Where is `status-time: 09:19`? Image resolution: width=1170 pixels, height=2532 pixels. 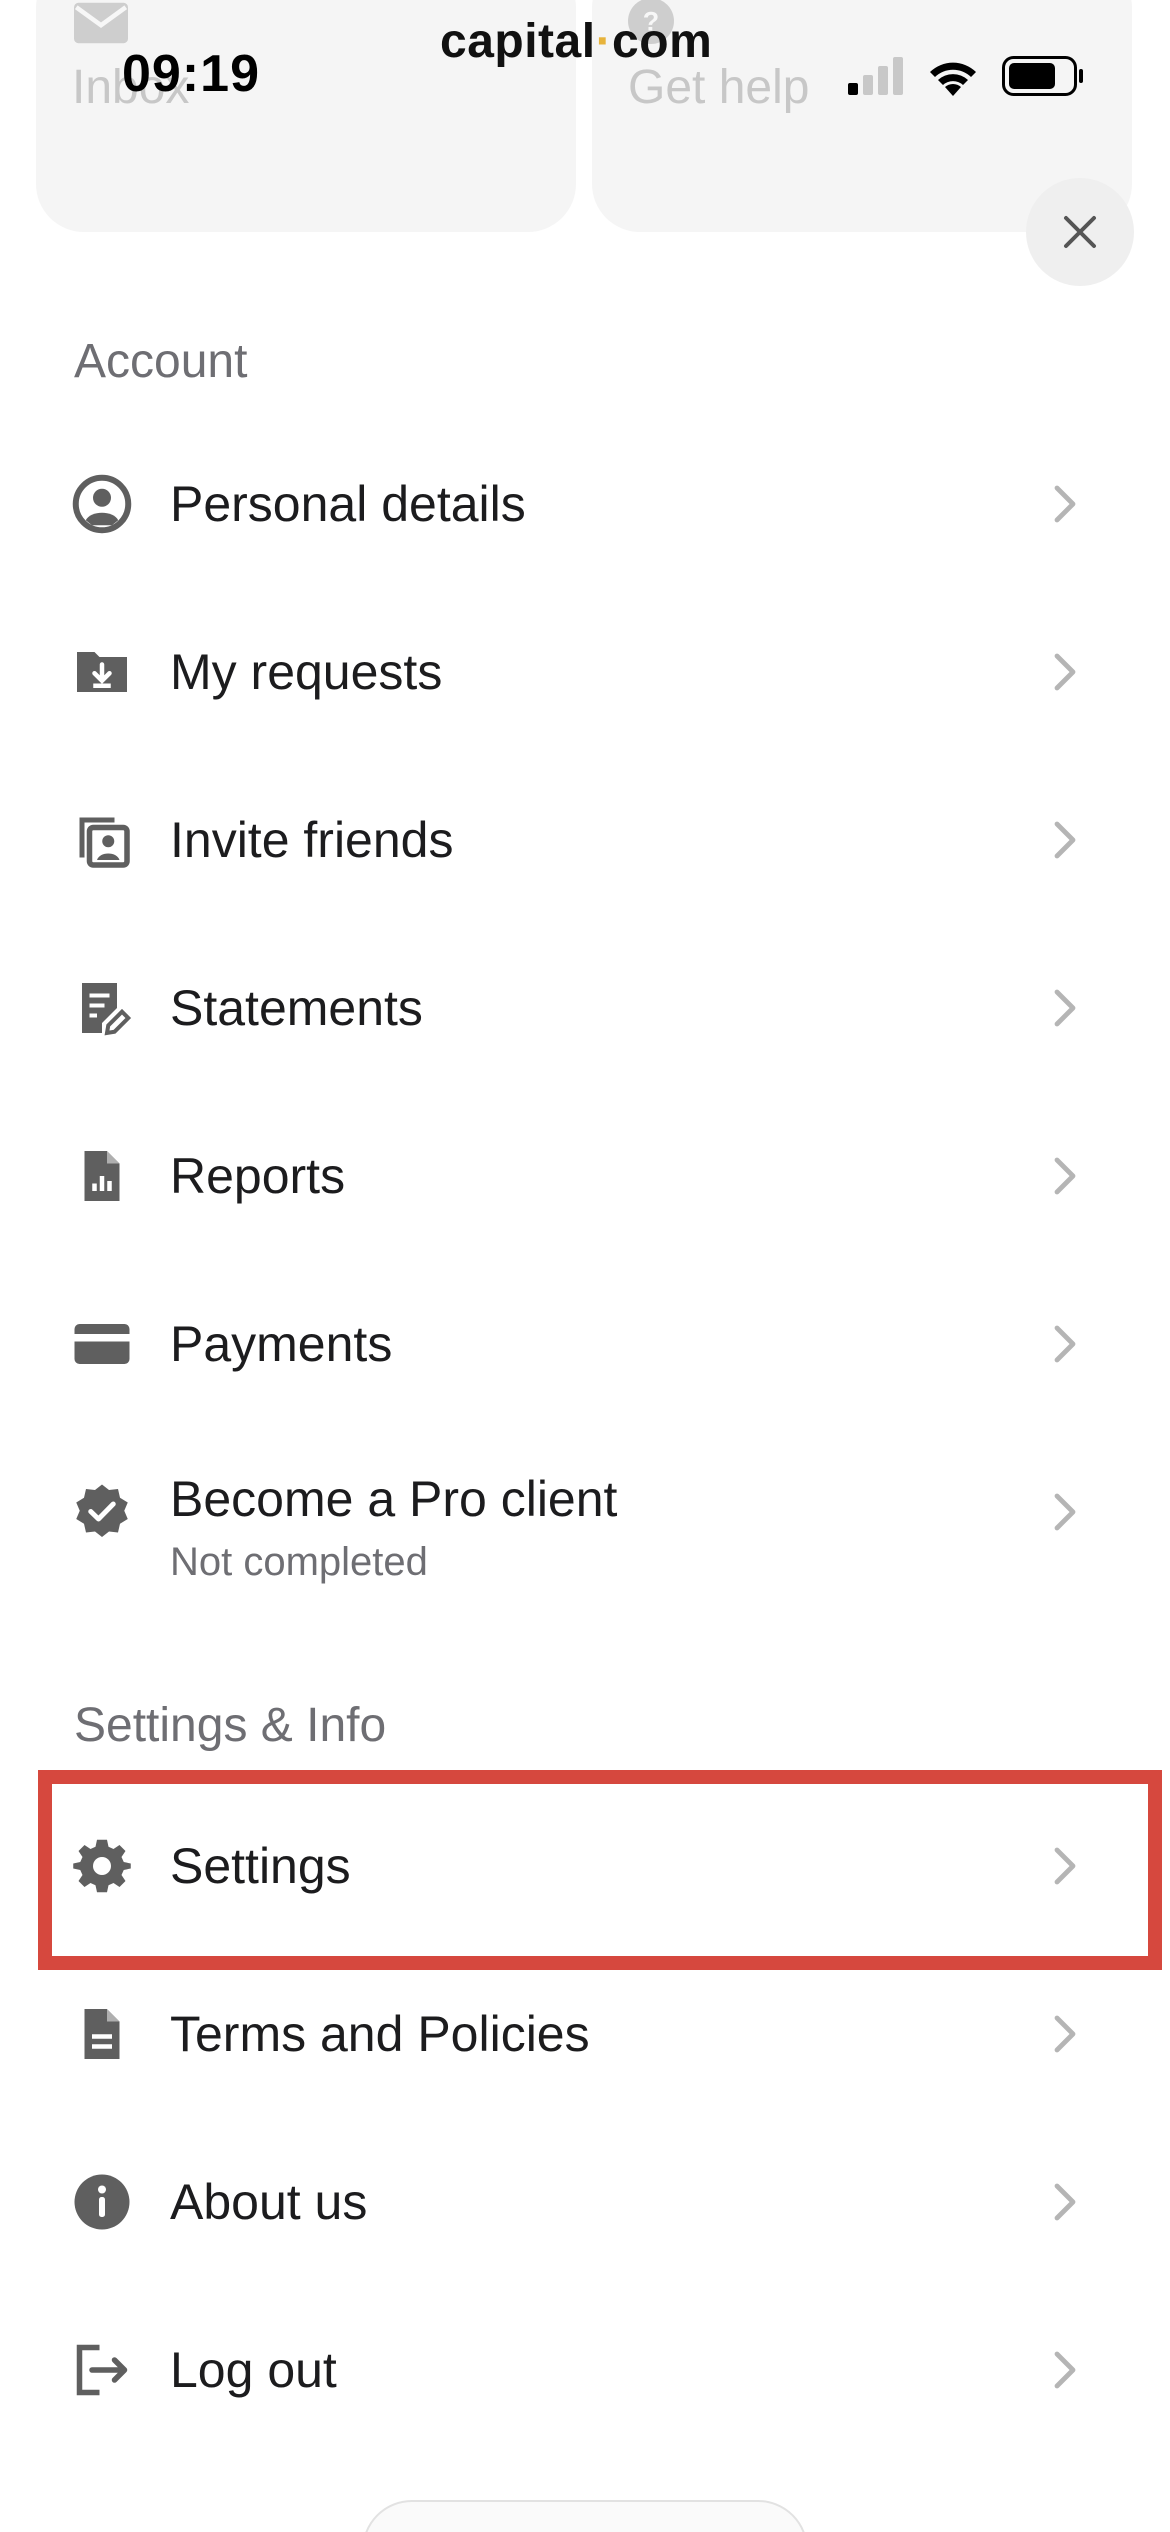
status-time: 09:19 is located at coordinates (191, 74).